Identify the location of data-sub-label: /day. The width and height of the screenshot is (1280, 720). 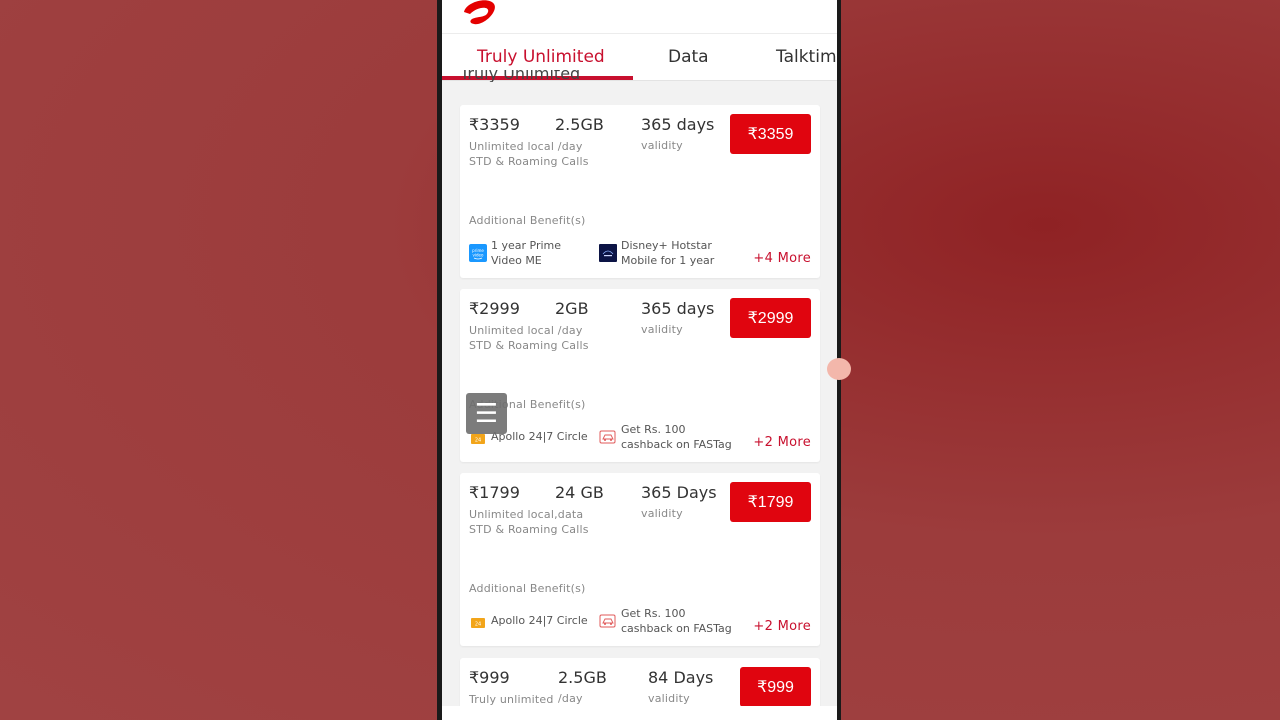
(570, 698).